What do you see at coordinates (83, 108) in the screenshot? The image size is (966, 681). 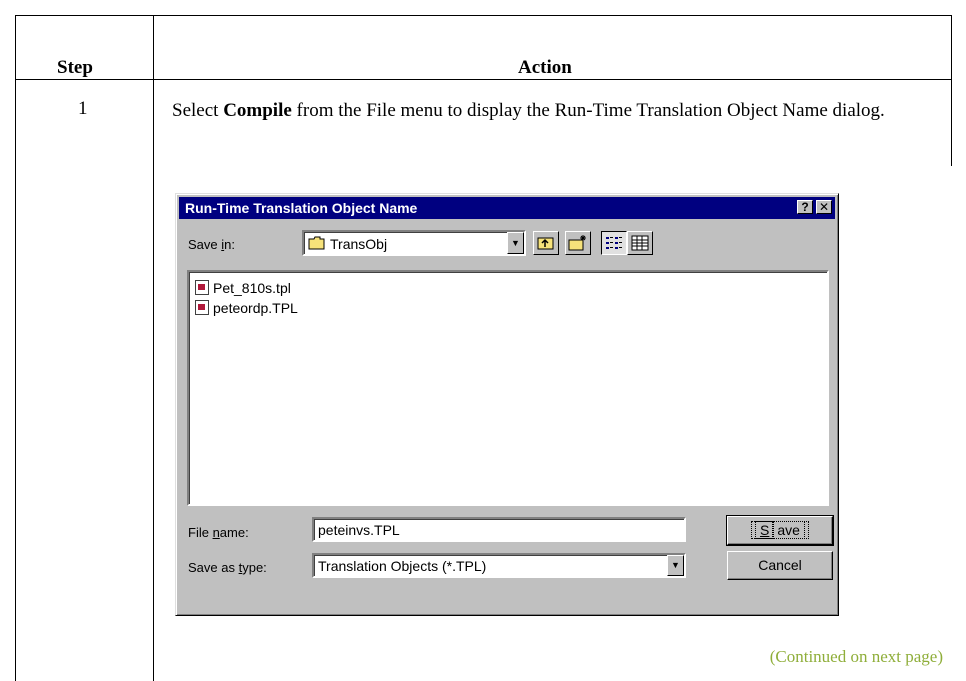 I see `step-number: 1` at bounding box center [83, 108].